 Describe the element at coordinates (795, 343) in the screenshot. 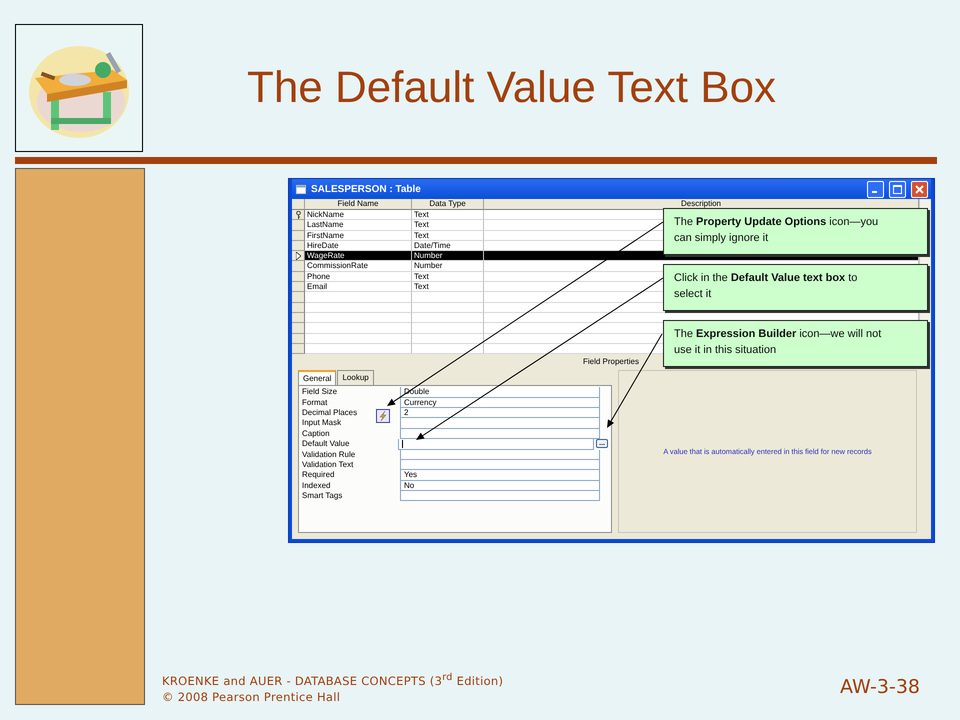

I see `callout-tooltip: The Expression Builder icon—we will not use it in this situation` at that location.